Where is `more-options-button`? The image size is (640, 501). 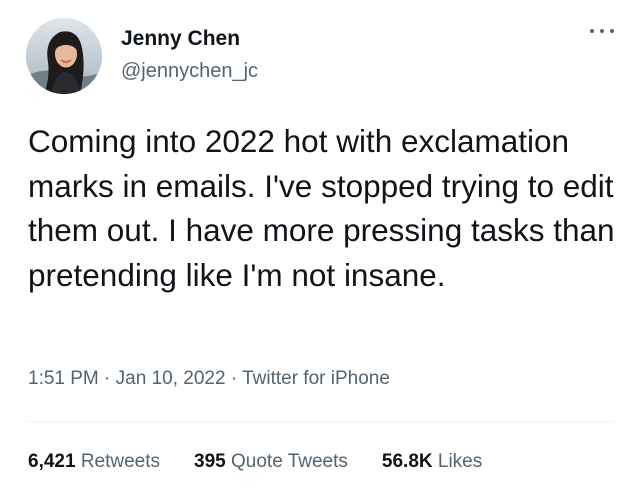 more-options-button is located at coordinates (602, 31).